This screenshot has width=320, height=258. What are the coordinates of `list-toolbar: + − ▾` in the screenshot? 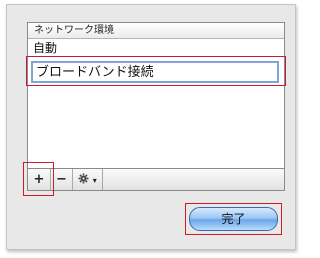 It's located at (156, 179).